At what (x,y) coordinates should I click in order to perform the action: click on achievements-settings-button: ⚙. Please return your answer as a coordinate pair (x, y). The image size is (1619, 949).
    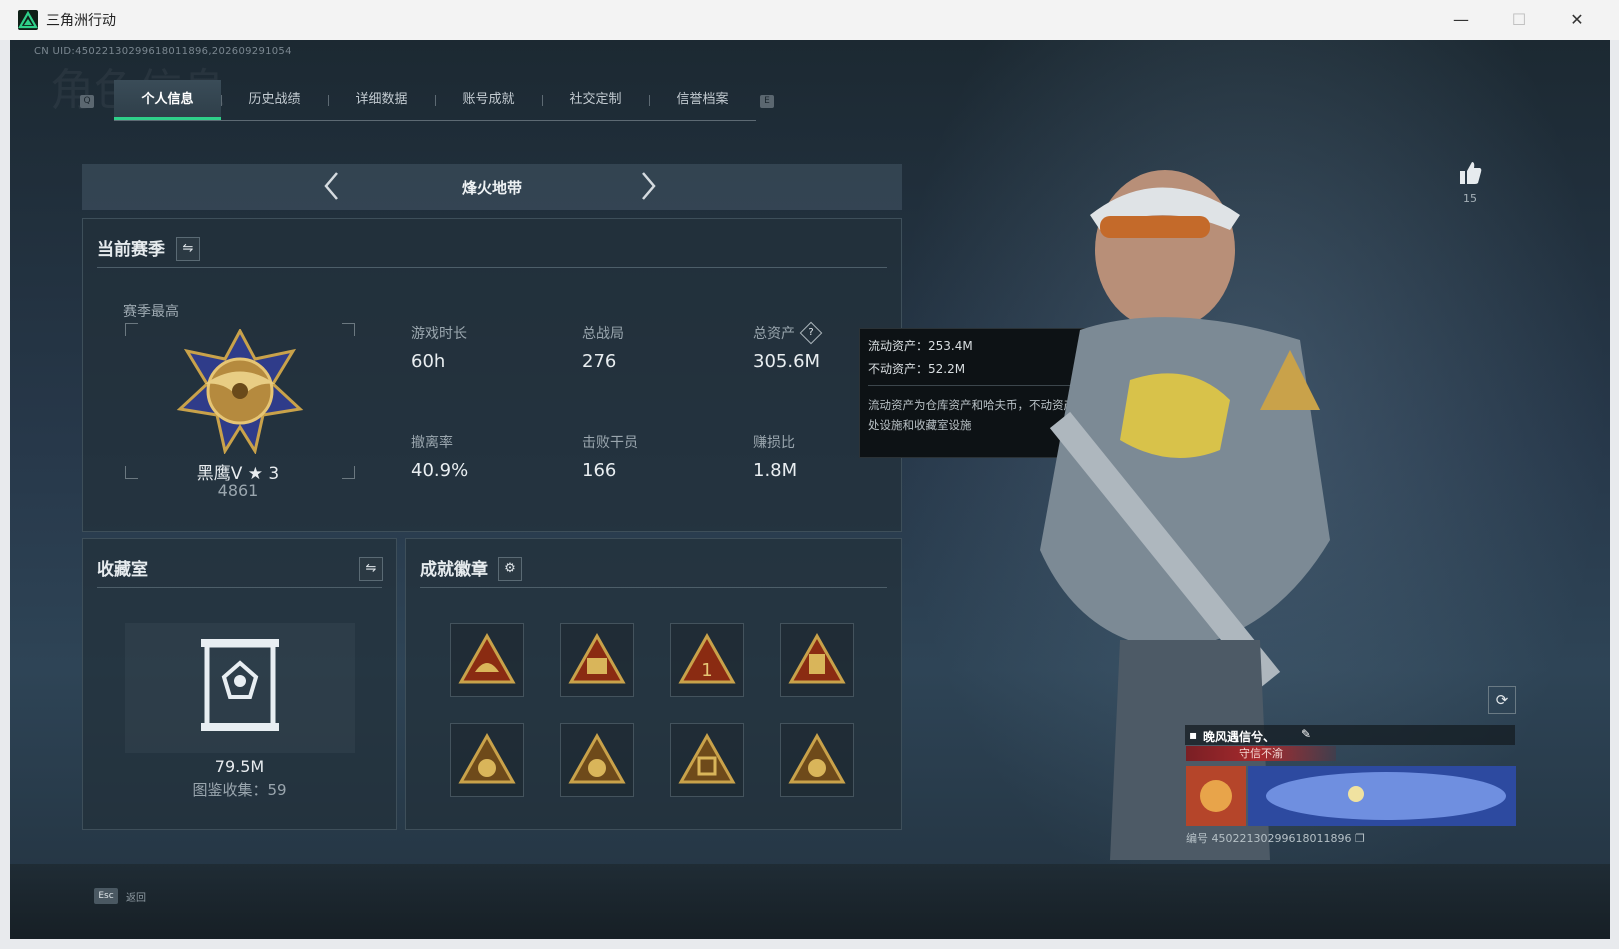
    Looking at the image, I should click on (510, 569).